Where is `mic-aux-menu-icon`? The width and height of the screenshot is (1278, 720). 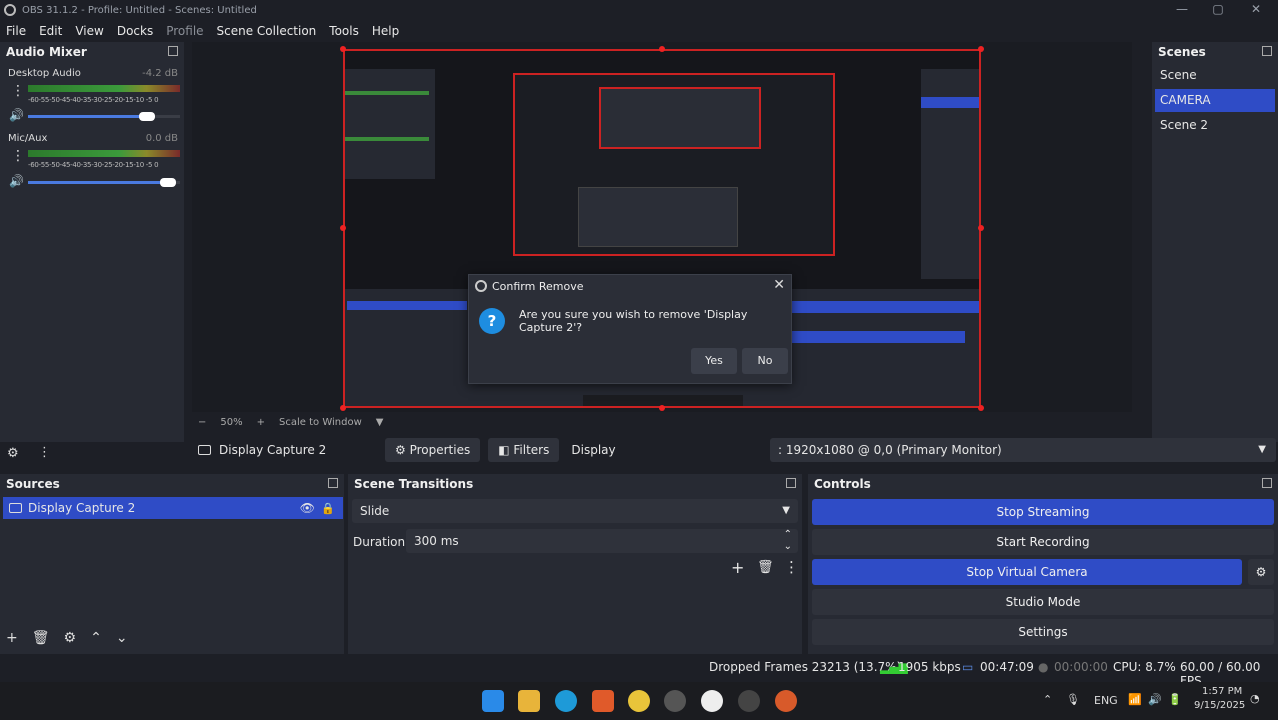 mic-aux-menu-icon is located at coordinates (18, 156).